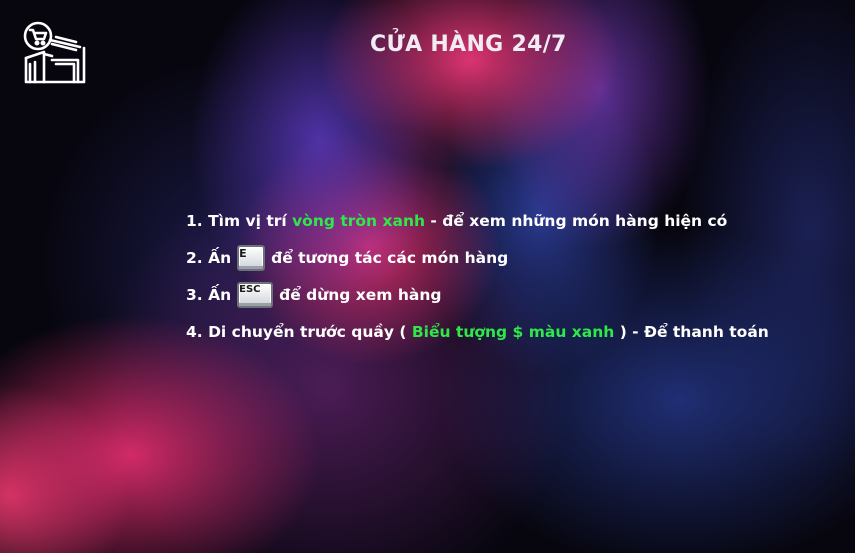 The image size is (855, 553). What do you see at coordinates (209, 294) in the screenshot?
I see `instruction-3-prefix: 3. Ấn` at bounding box center [209, 294].